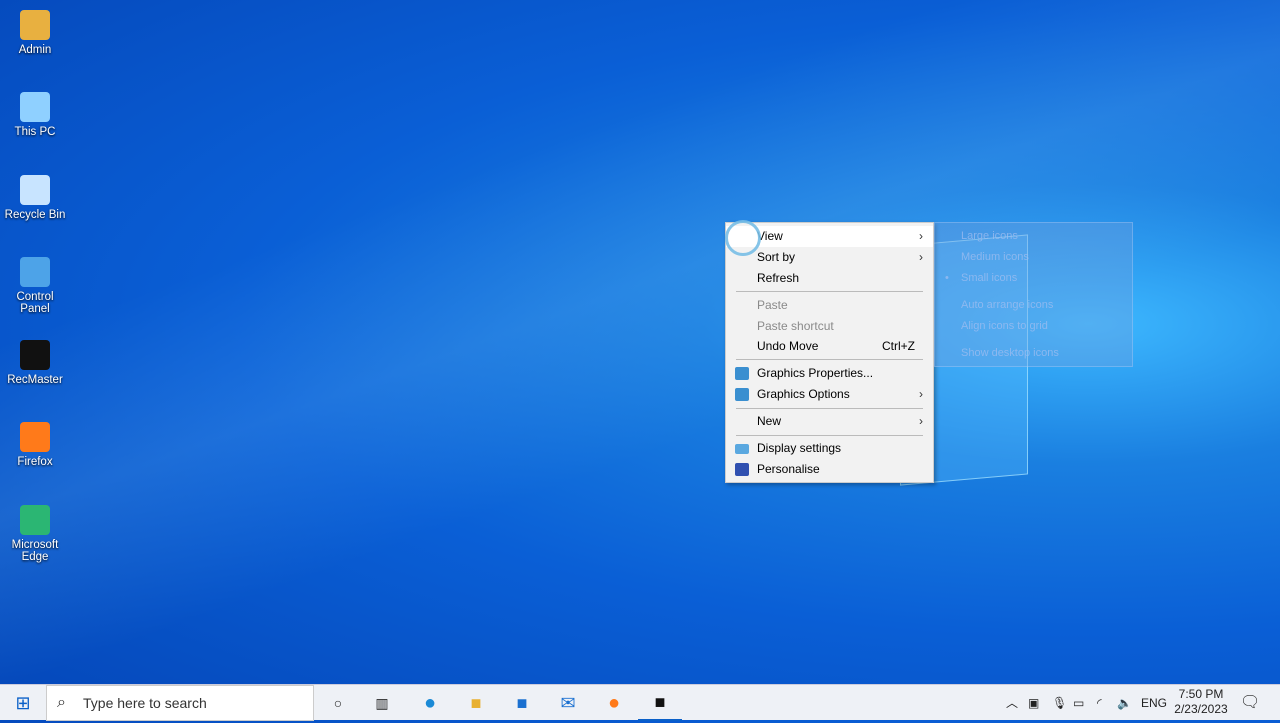  I want to click on task-view-icon: ▥, so click(382, 703).